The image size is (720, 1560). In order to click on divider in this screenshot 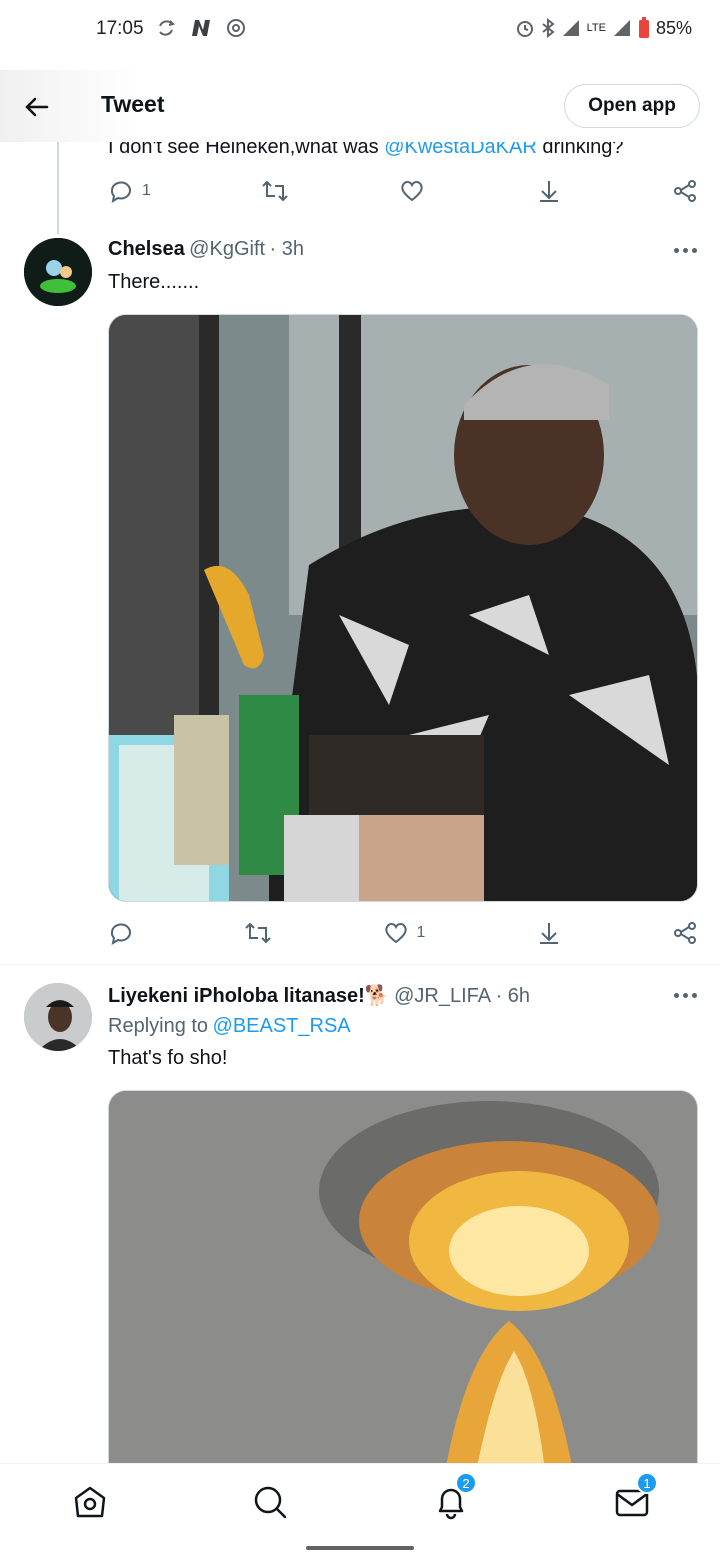, I will do `click(360, 964)`.